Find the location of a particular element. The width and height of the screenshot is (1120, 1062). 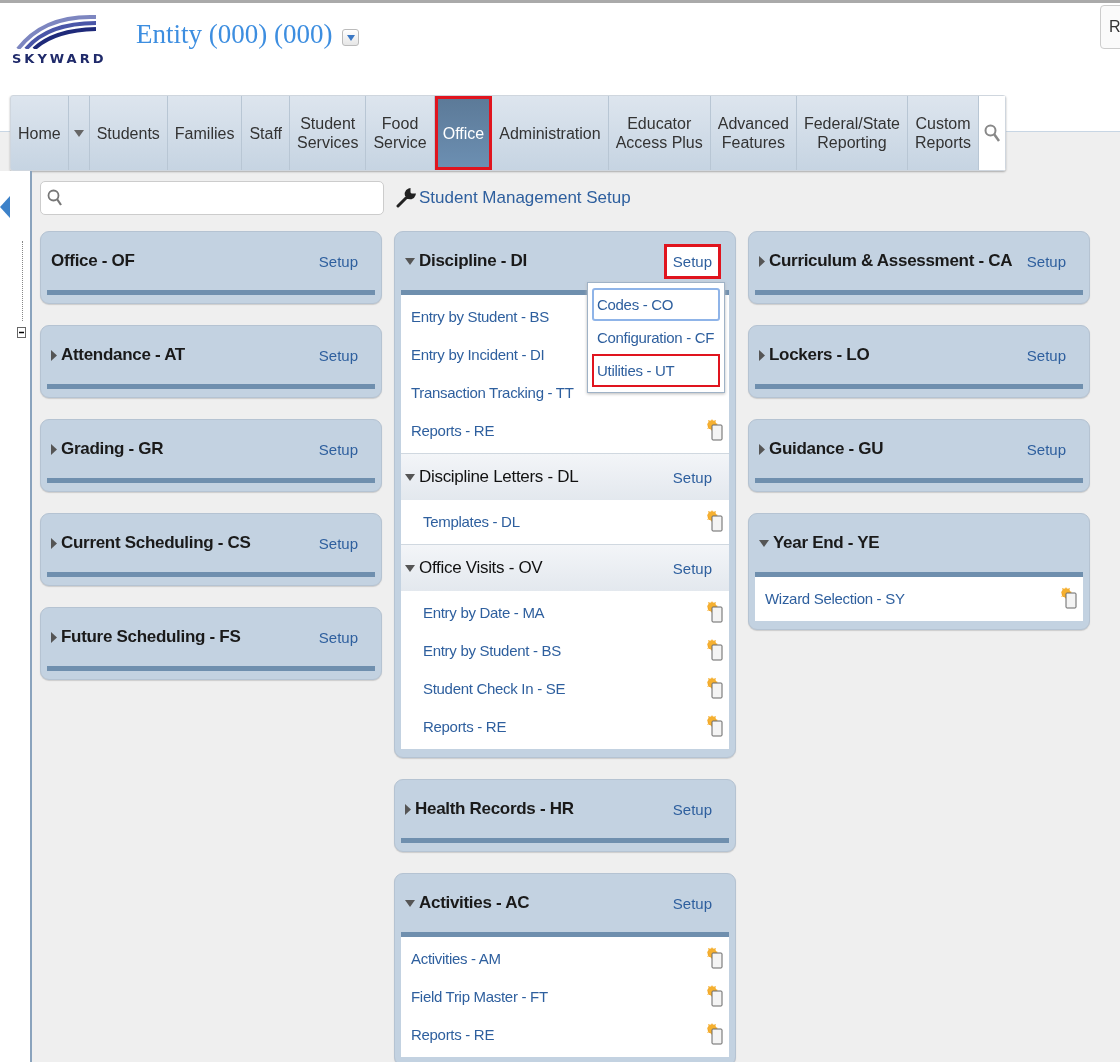

nav-tab: Office is located at coordinates (463, 133).